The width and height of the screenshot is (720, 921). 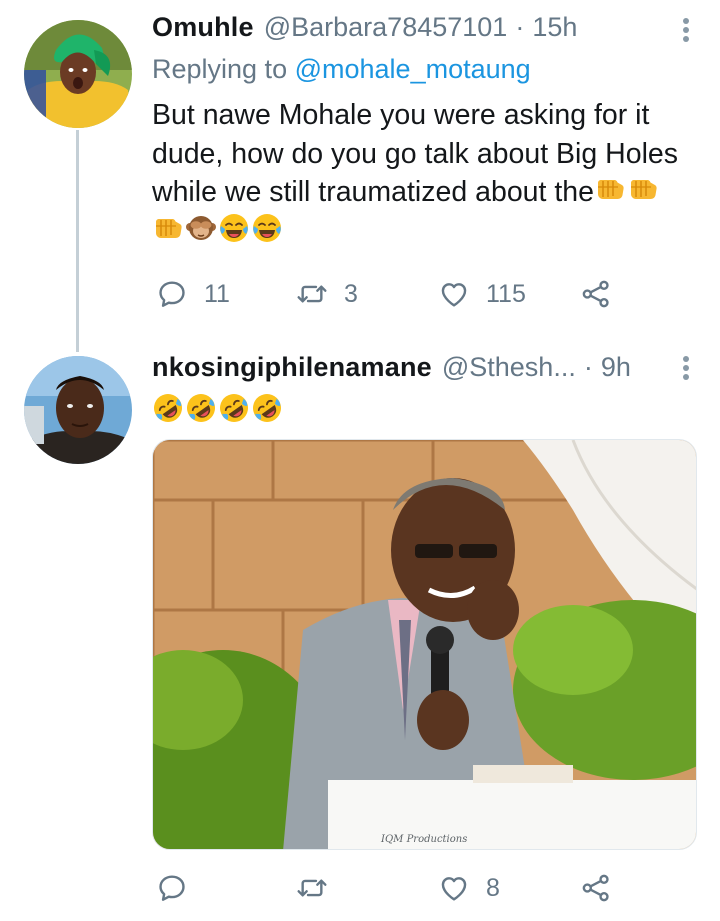 I want to click on tweet-header: Omuhle @Barbara78457101 · 15h, so click(x=406, y=32).